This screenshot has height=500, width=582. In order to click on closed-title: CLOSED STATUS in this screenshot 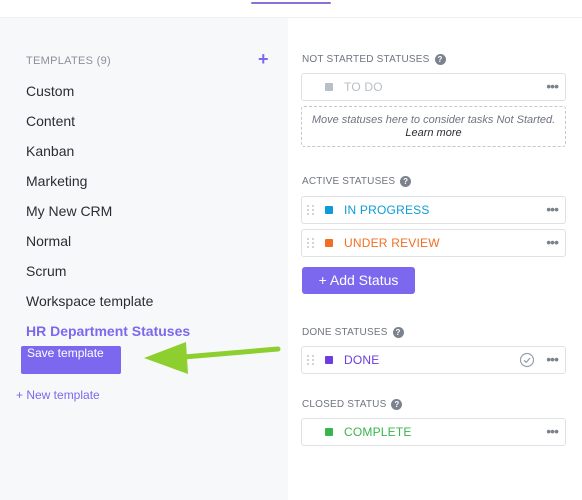, I will do `click(344, 404)`.